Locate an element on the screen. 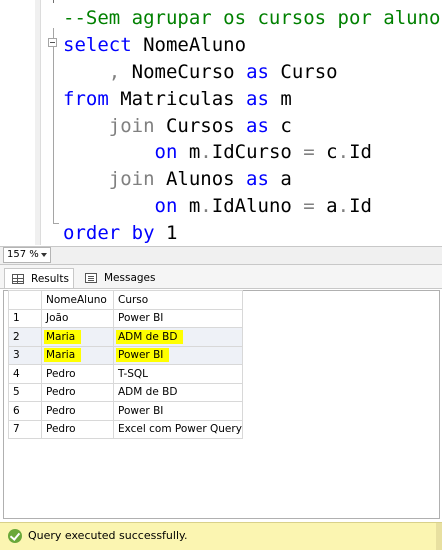 The height and width of the screenshot is (550, 442). table-row: 4 Pedro T-SQL is located at coordinates (125, 374).